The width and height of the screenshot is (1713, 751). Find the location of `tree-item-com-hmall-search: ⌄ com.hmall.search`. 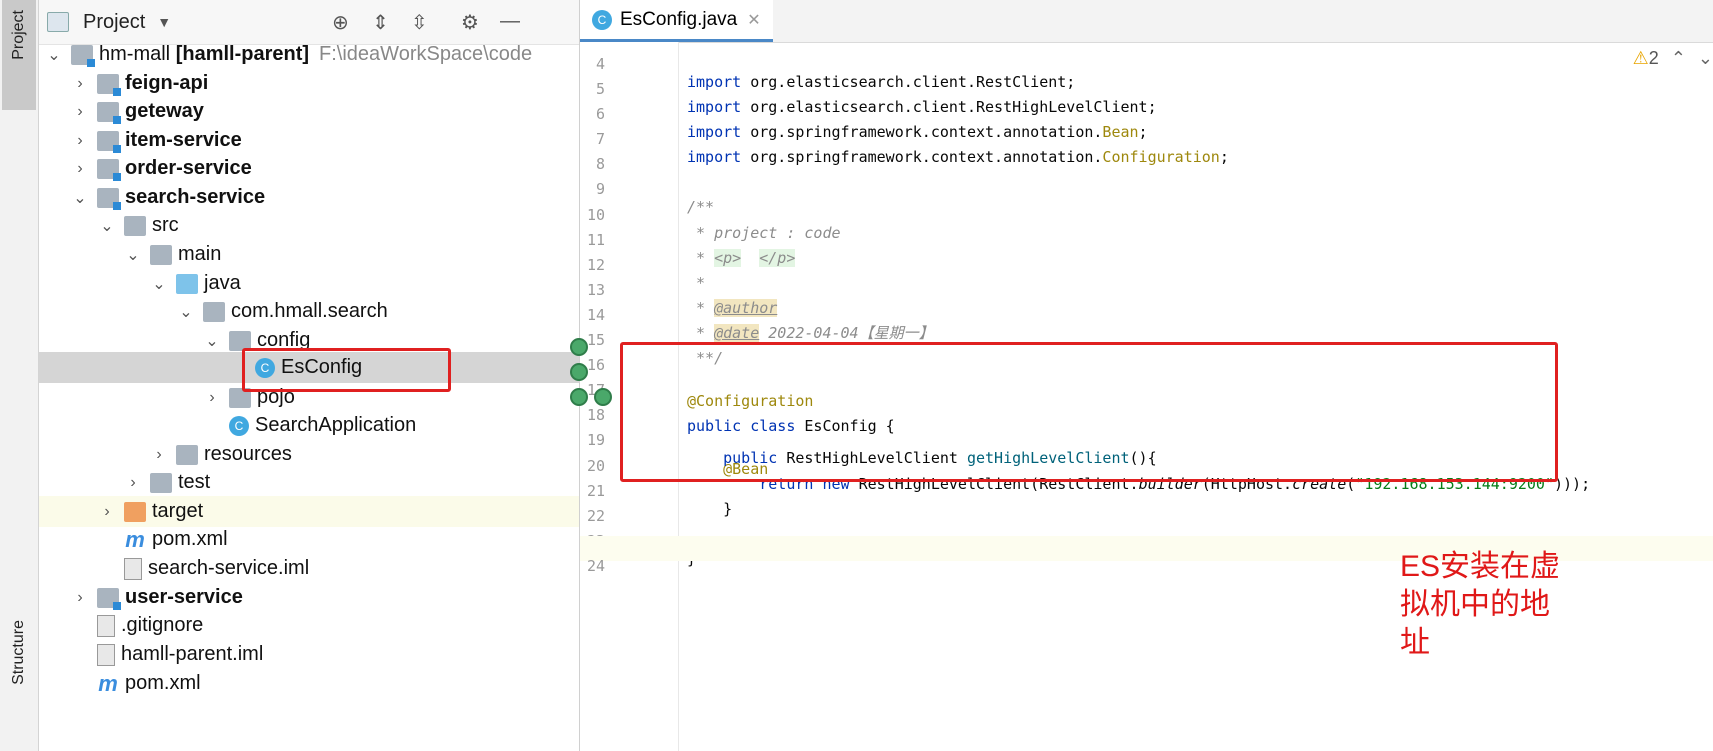

tree-item-com-hmall-search: ⌄ com.hmall.search is located at coordinates (309, 311).